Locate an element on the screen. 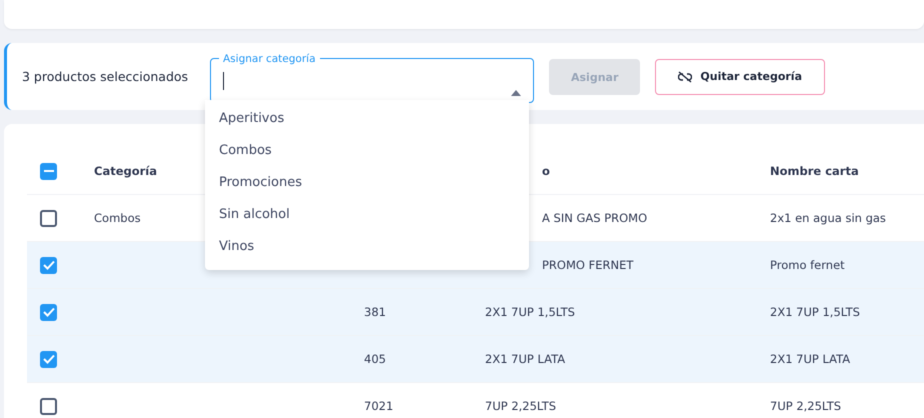  column-header: Nombre carta is located at coordinates (814, 171).